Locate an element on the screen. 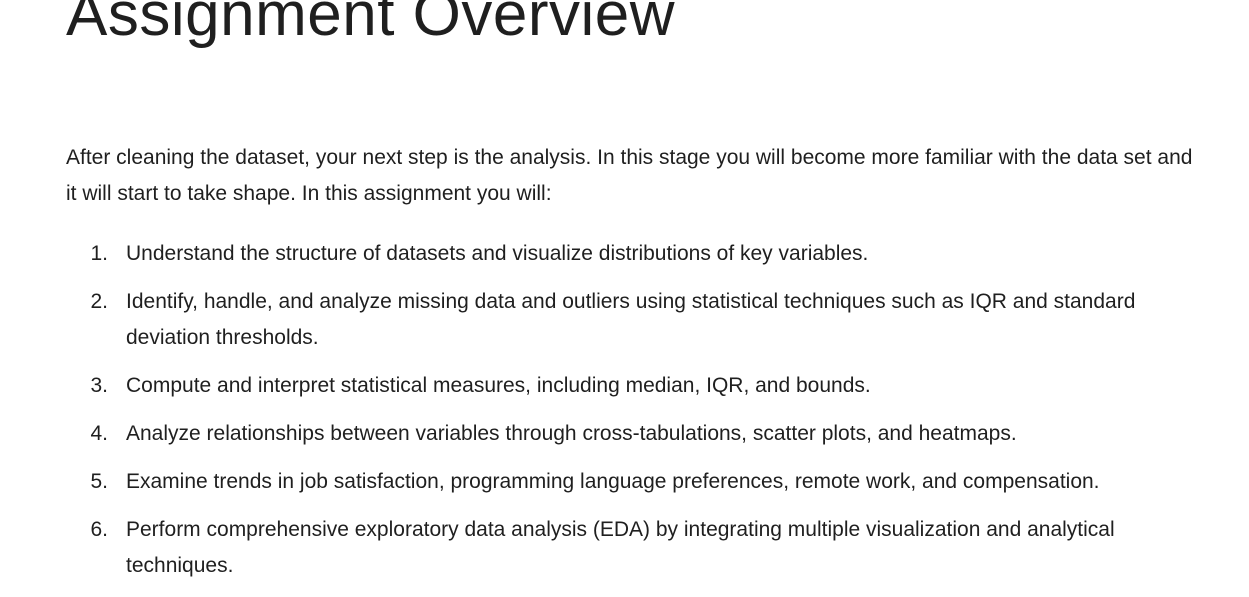 The height and width of the screenshot is (597, 1249). page-title: Assignment Overview is located at coordinates (371, 24).